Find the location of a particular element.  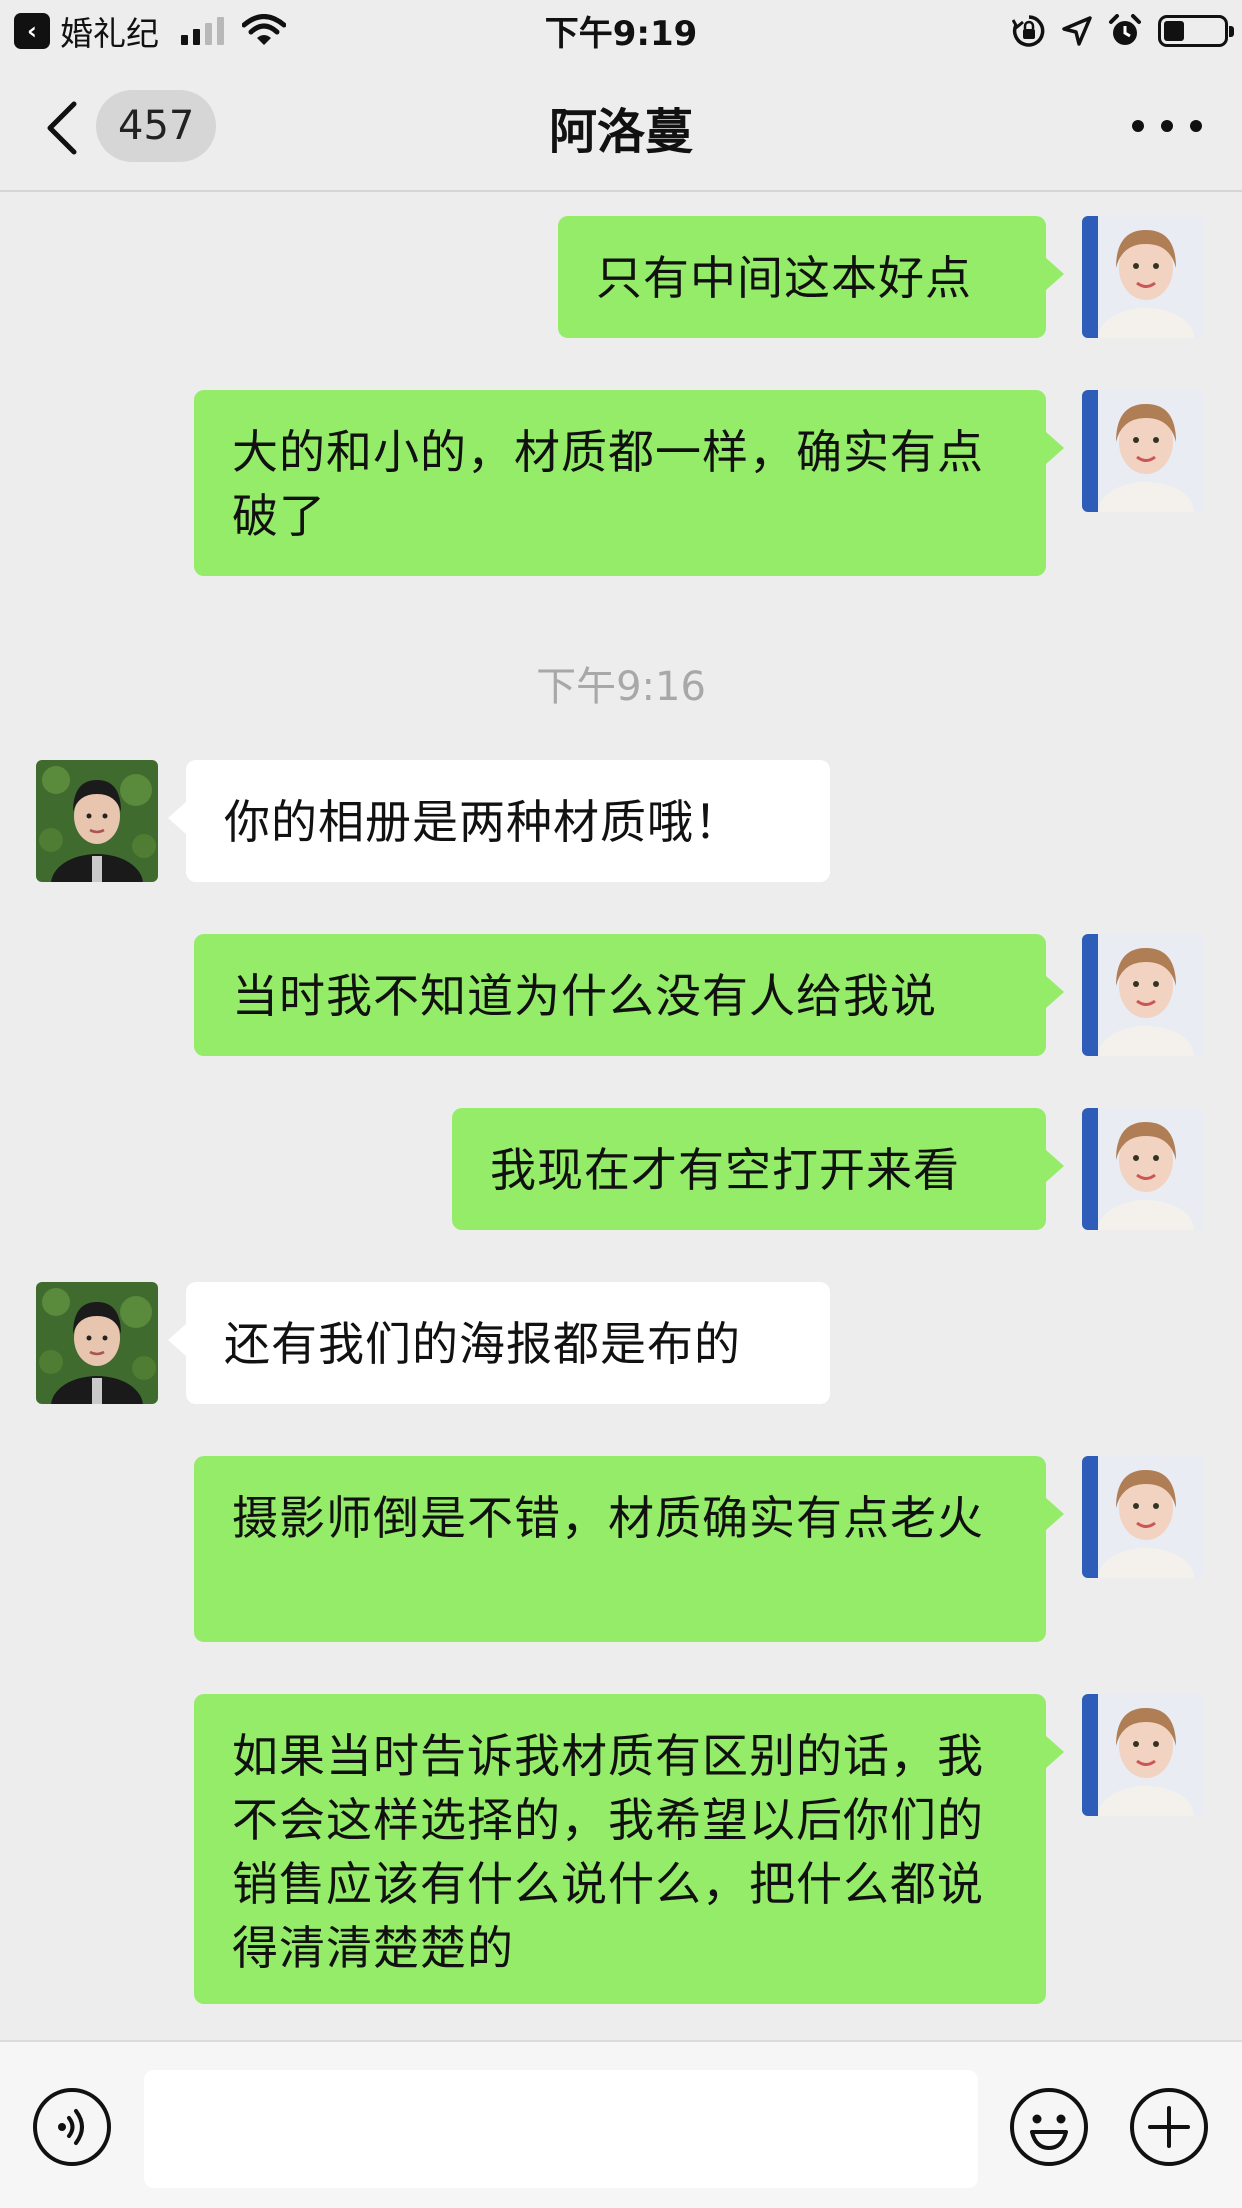

message-bubble-outgoing: 我现在才有空打开来看 is located at coordinates (758, 1169).